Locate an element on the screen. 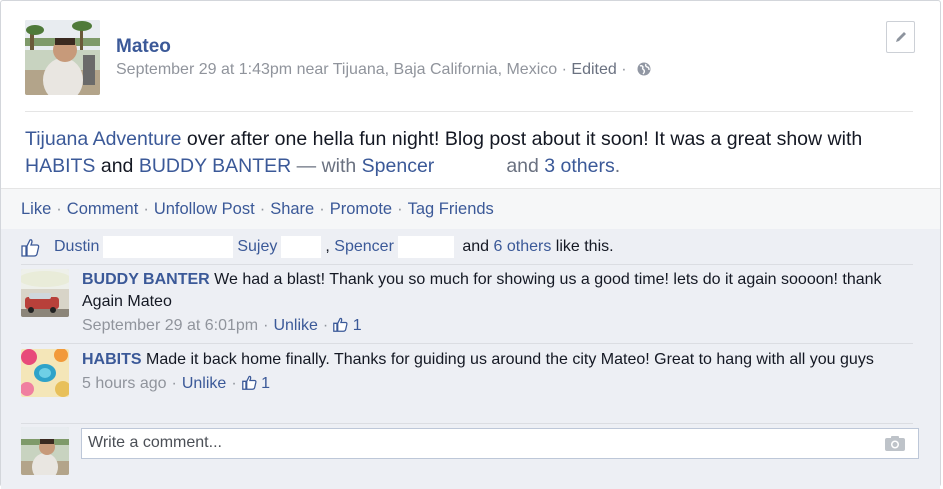 The height and width of the screenshot is (489, 943). comment-timestamp: September 29 at 6:01pm is located at coordinates (170, 325).